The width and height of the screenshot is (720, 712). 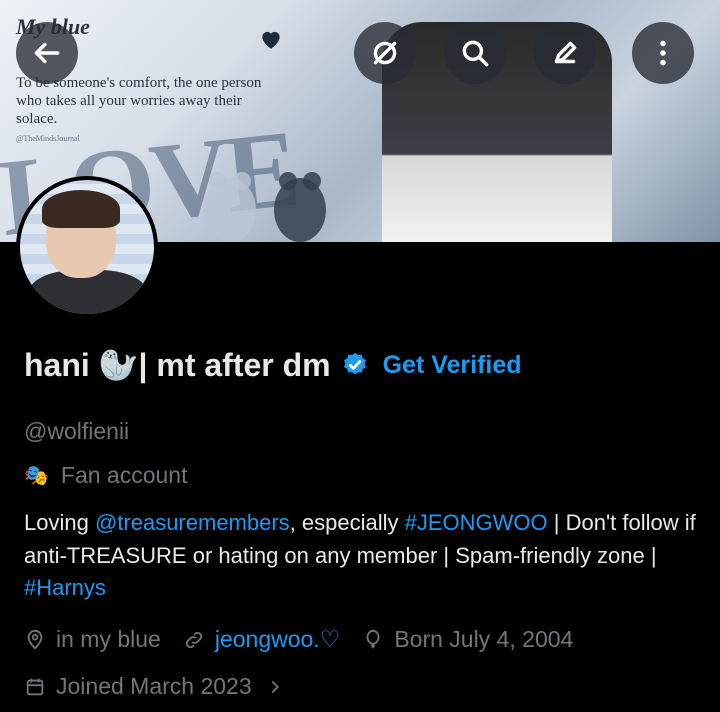 I want to click on pencil-icon, so click(x=565, y=52).